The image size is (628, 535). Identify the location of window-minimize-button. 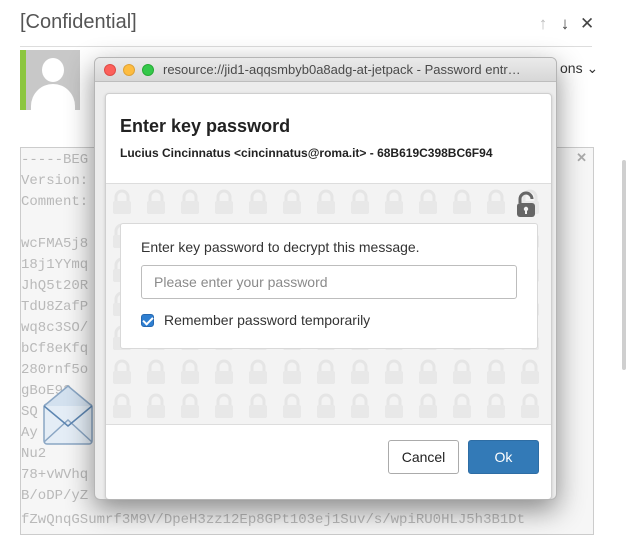
(129, 70).